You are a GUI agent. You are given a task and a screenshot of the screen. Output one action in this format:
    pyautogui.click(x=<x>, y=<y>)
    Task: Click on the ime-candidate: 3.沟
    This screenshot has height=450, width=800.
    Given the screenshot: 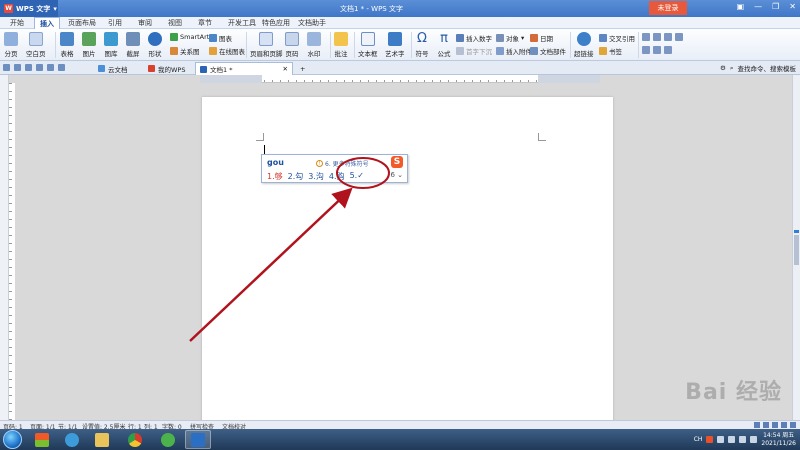 What is the action you would take?
    pyautogui.click(x=316, y=176)
    